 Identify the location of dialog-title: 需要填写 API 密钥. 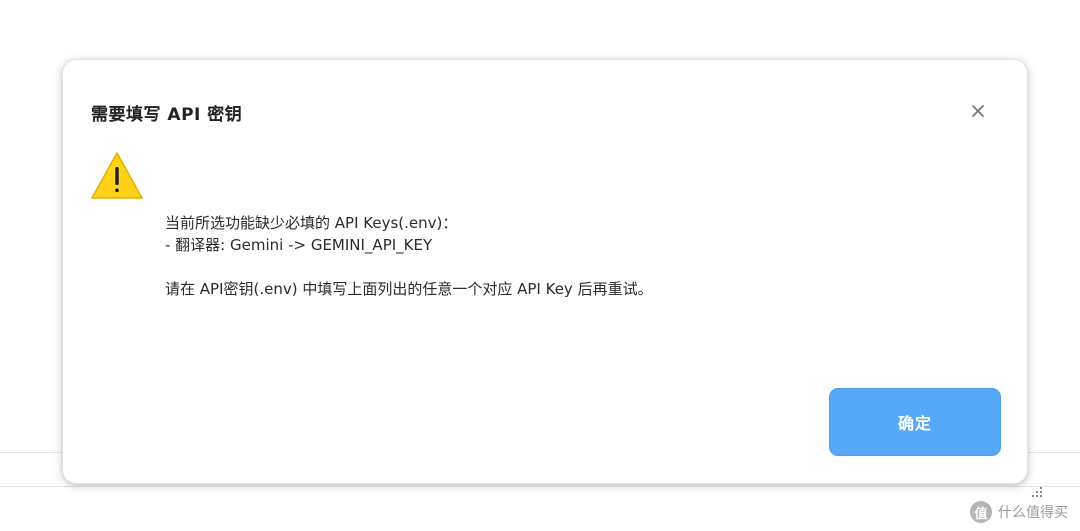
(167, 115).